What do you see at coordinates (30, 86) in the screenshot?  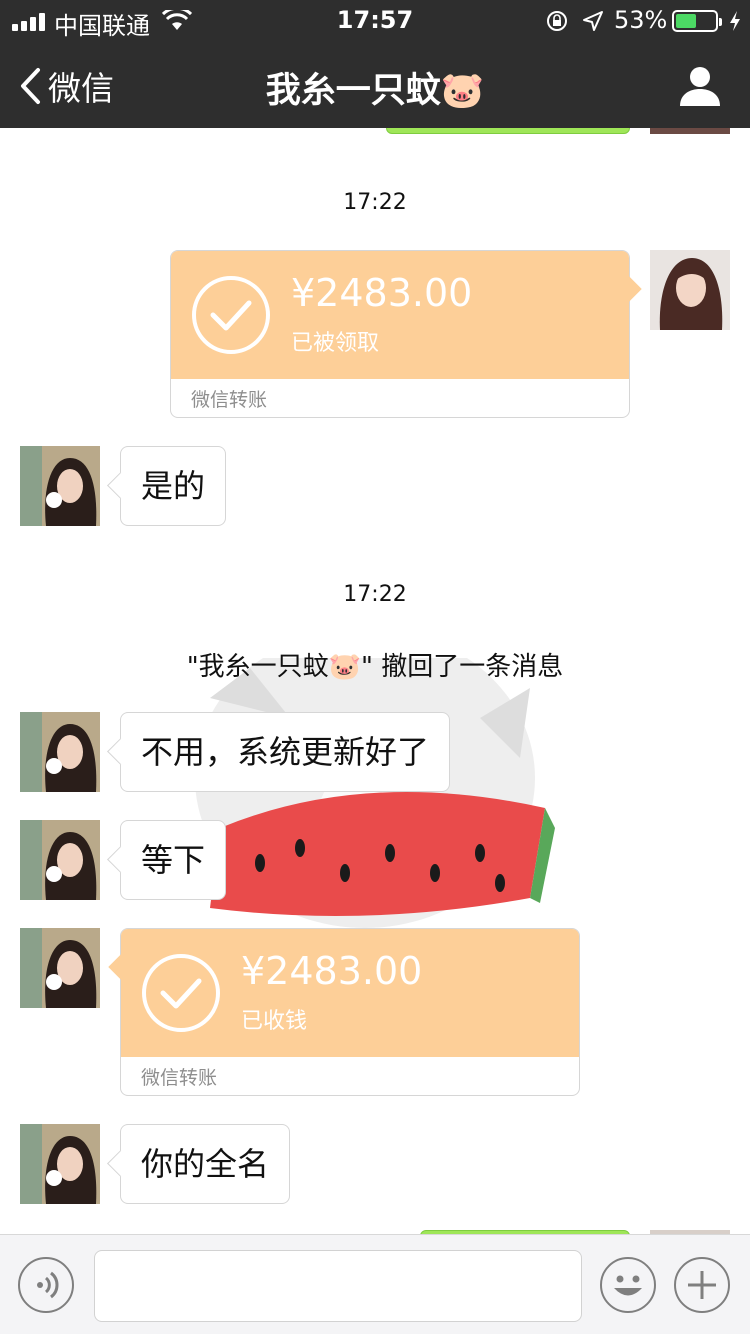 I see `chevron-left-icon` at bounding box center [30, 86].